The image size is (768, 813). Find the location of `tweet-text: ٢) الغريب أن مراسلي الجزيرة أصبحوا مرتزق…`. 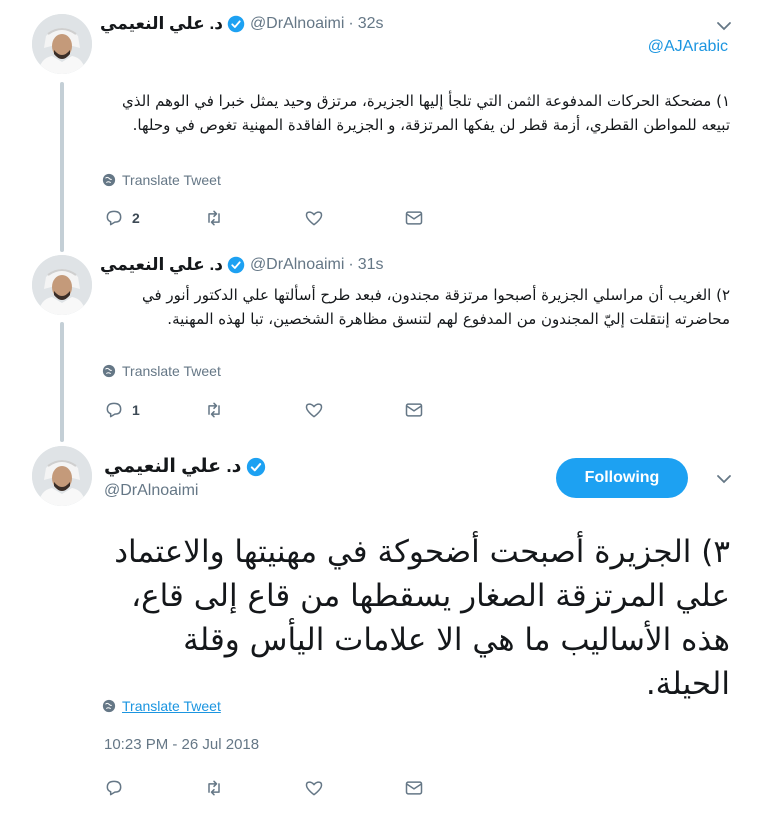

tweet-text: ٢) الغريب أن مراسلي الجزيرة أصبحوا مرتزق… is located at coordinates (435, 307).